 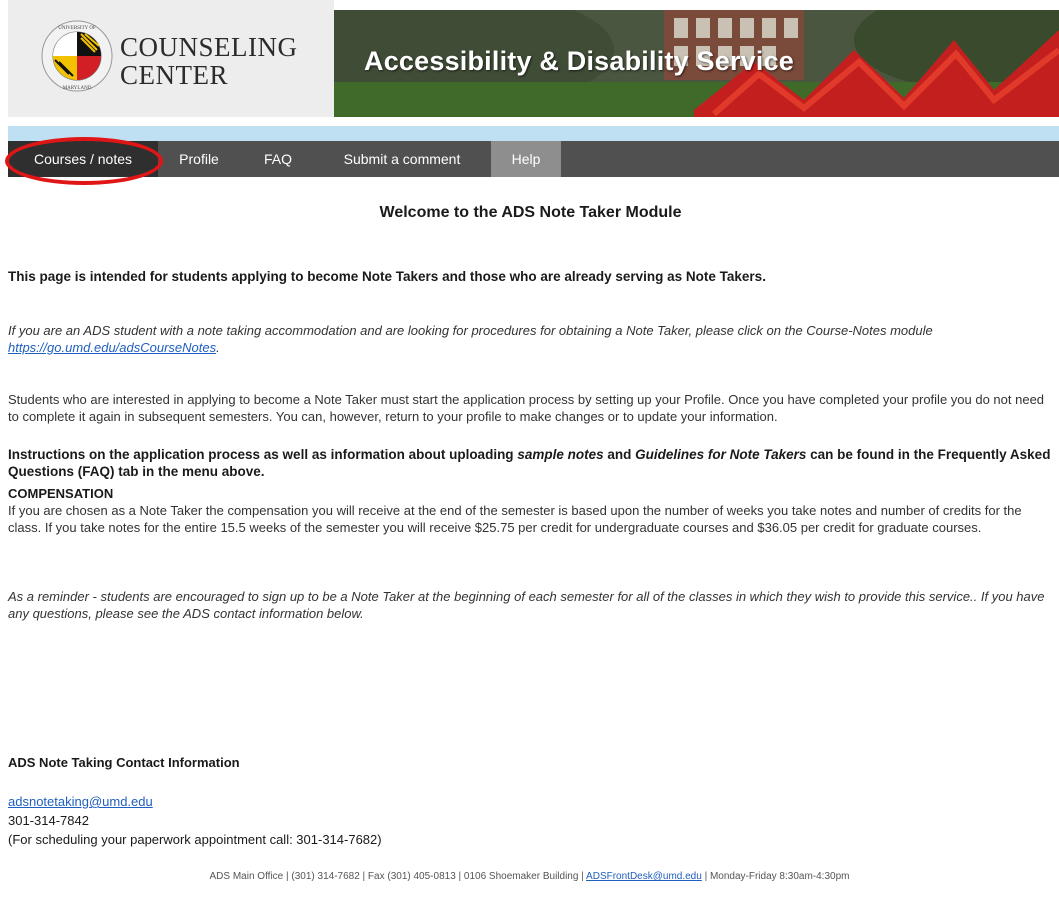 I want to click on seal-text-top: UNIVERSITY OF, so click(x=77, y=28).